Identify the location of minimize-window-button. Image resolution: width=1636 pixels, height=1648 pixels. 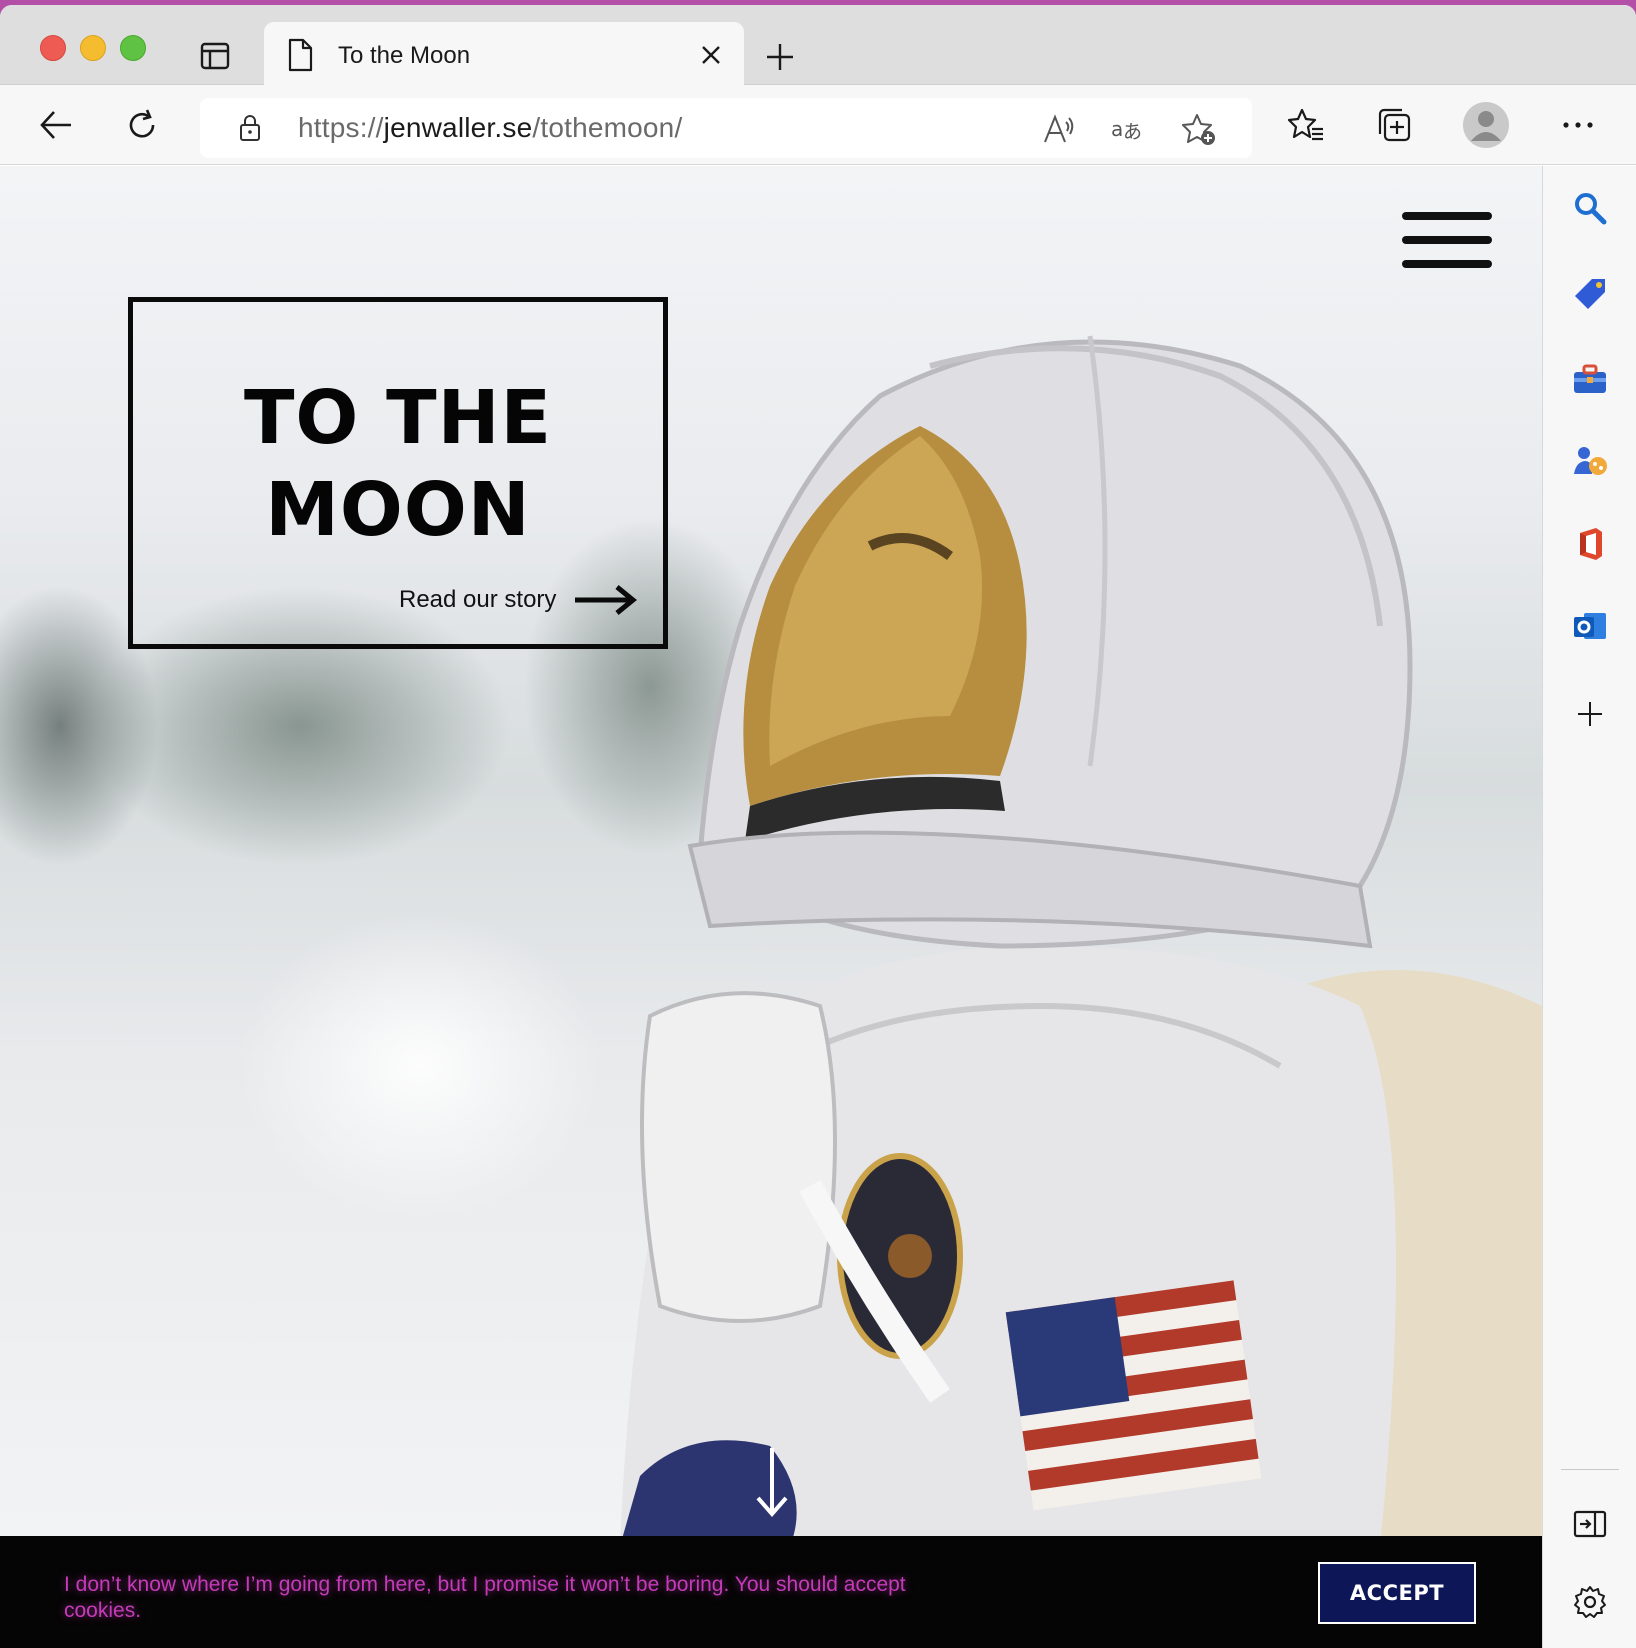
(93, 48).